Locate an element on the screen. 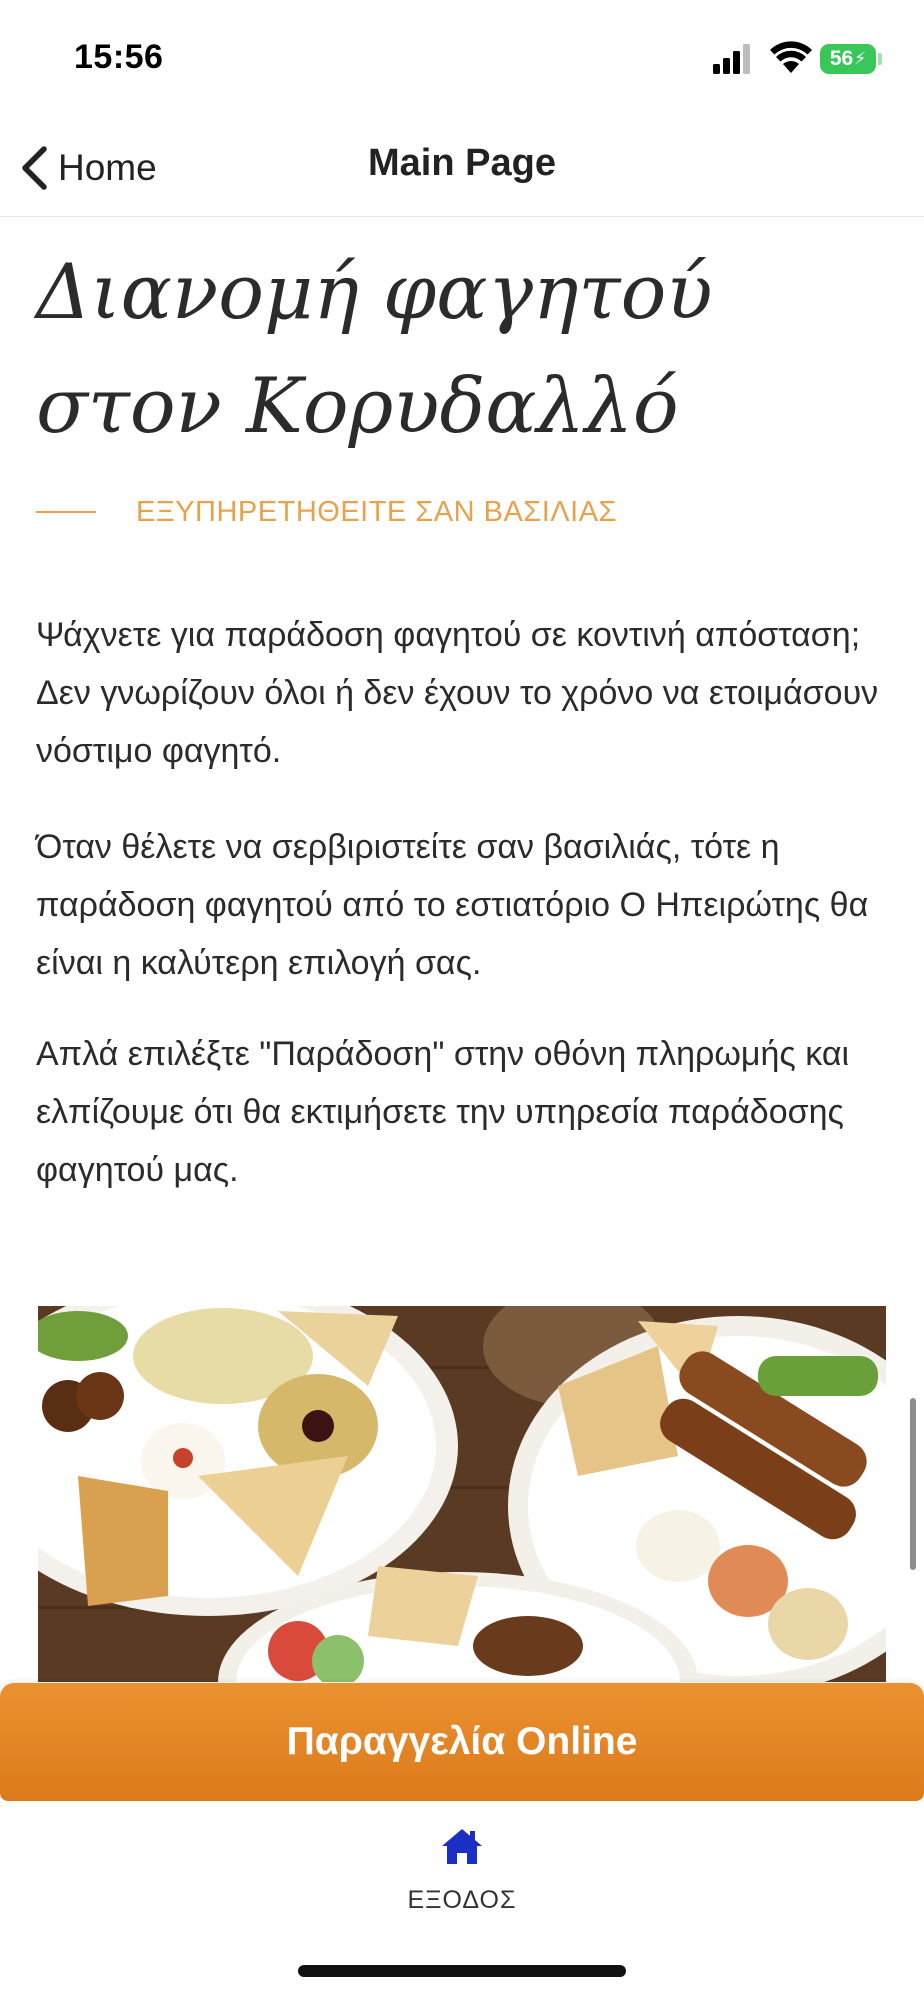 The height and width of the screenshot is (2000, 924). subtitle: ΕΞΥΠΗΡΕΤΗΘΕΙΤΕ ΣΑΝ ΒΑΣΙΛΙΑΣ is located at coordinates (376, 511).